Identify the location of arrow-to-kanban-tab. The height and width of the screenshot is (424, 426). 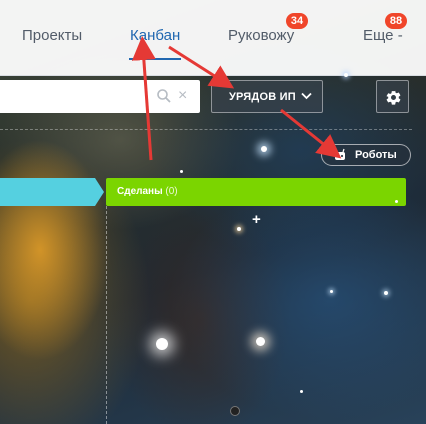
(143, 98).